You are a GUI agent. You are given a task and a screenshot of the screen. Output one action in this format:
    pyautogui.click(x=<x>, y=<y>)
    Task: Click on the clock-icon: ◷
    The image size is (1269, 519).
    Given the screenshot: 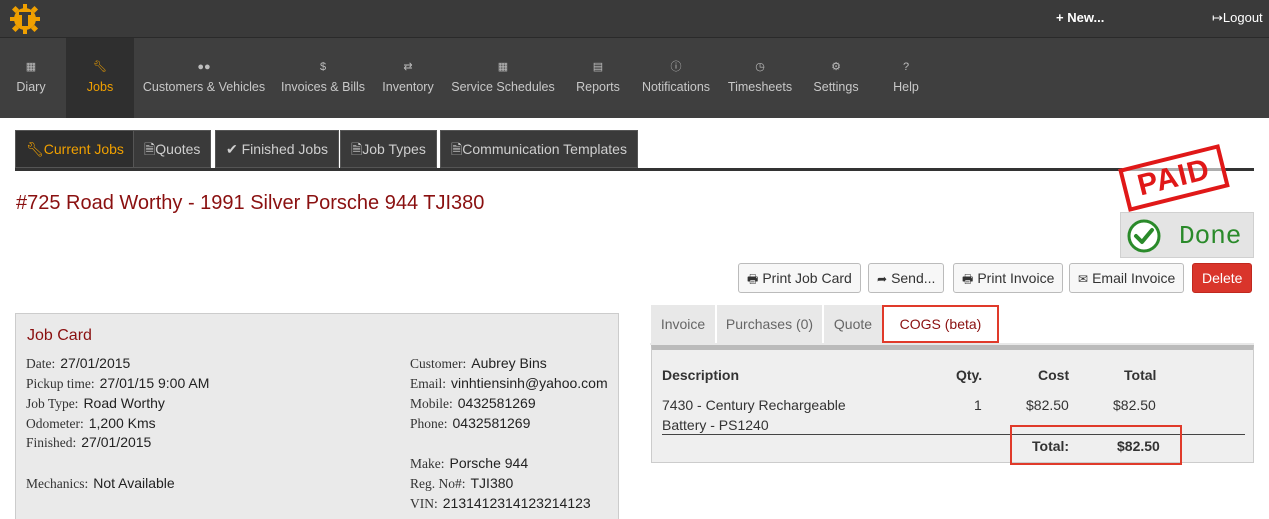 What is the action you would take?
    pyautogui.click(x=760, y=67)
    